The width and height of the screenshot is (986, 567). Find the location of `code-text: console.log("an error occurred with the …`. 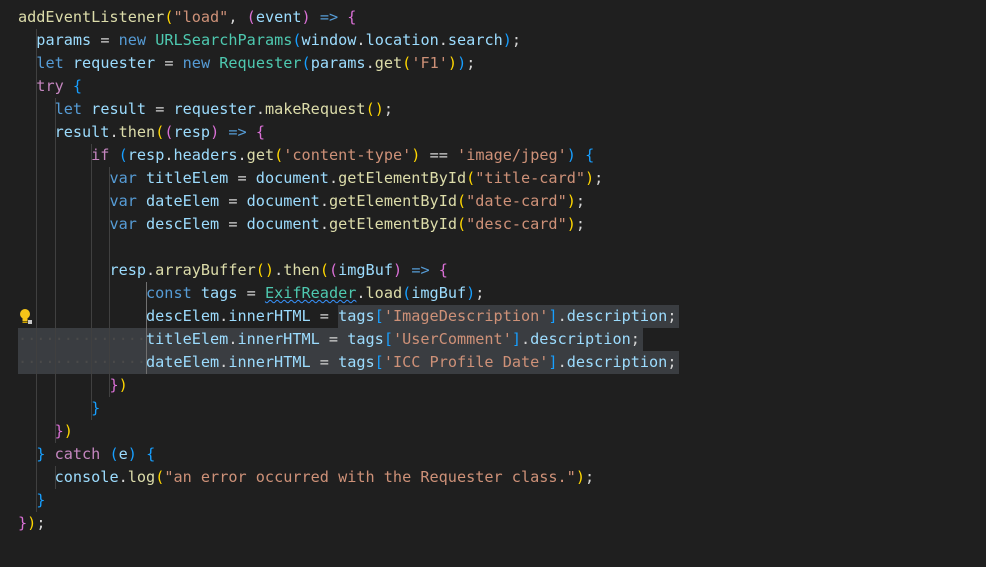

code-text: console.log("an error occurred with the … is located at coordinates (324, 477).